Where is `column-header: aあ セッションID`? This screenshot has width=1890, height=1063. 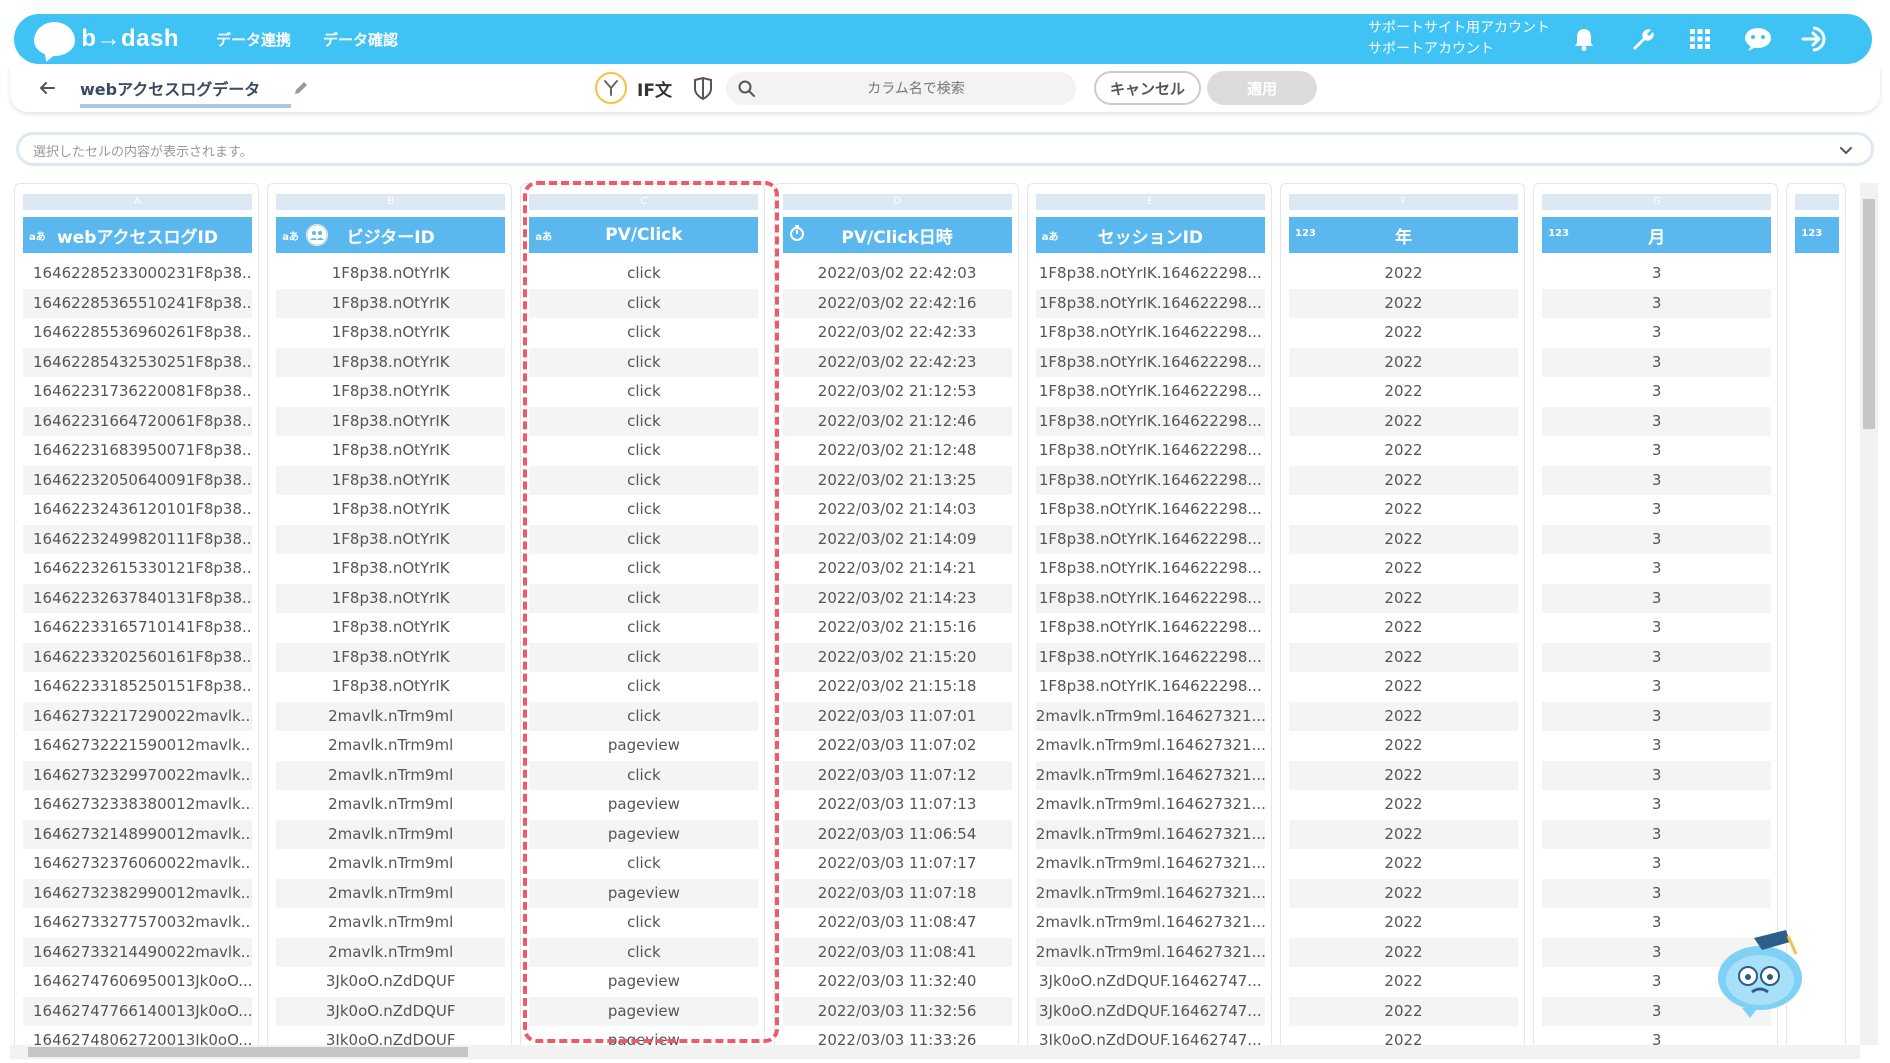
column-header: aあ セッションID is located at coordinates (1150, 235).